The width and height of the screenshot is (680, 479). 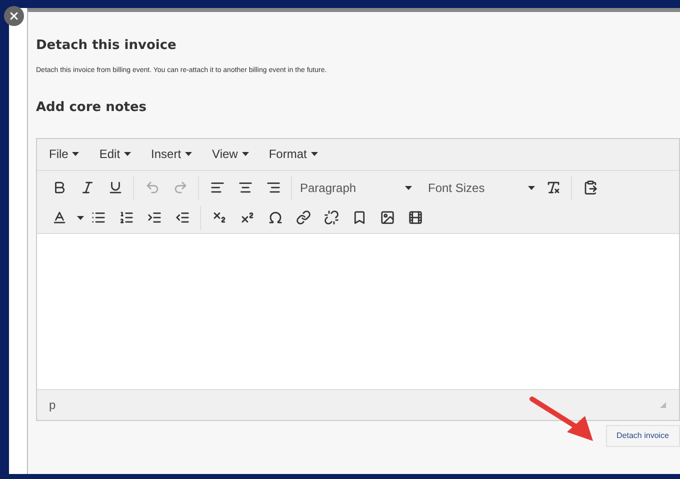 What do you see at coordinates (171, 154) in the screenshot?
I see `menu-item: Insert` at bounding box center [171, 154].